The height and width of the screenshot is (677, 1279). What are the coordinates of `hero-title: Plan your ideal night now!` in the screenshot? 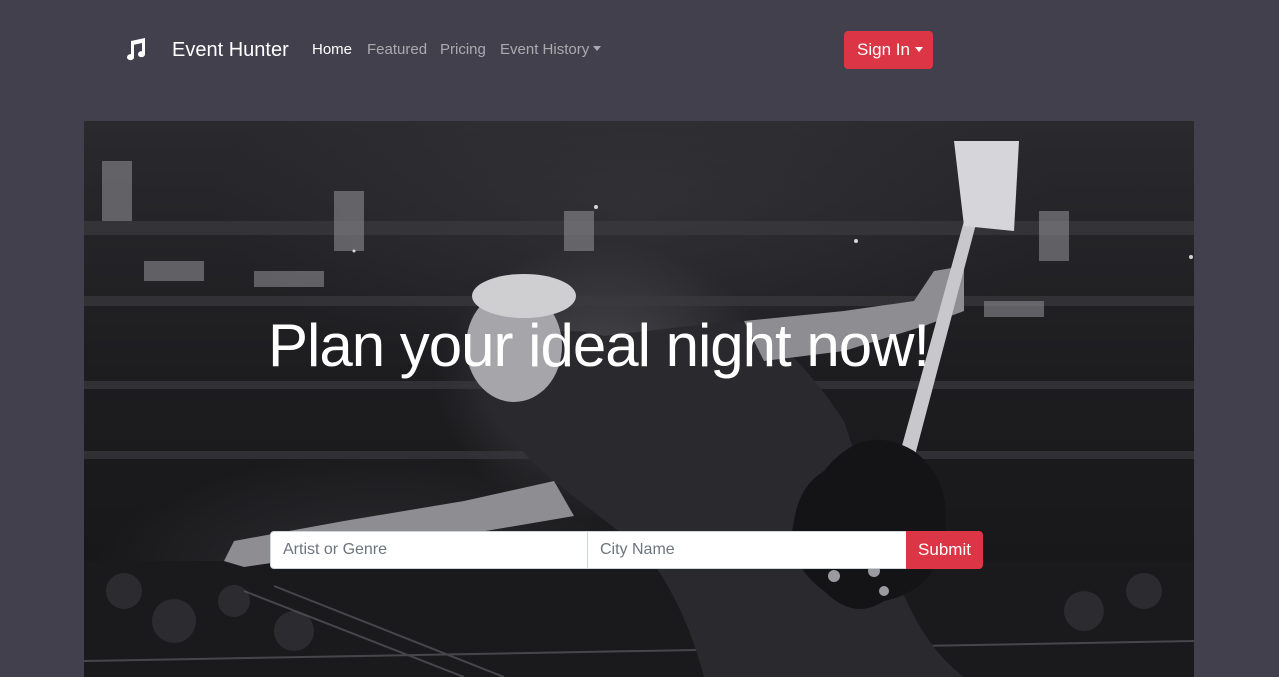 It's located at (599, 345).